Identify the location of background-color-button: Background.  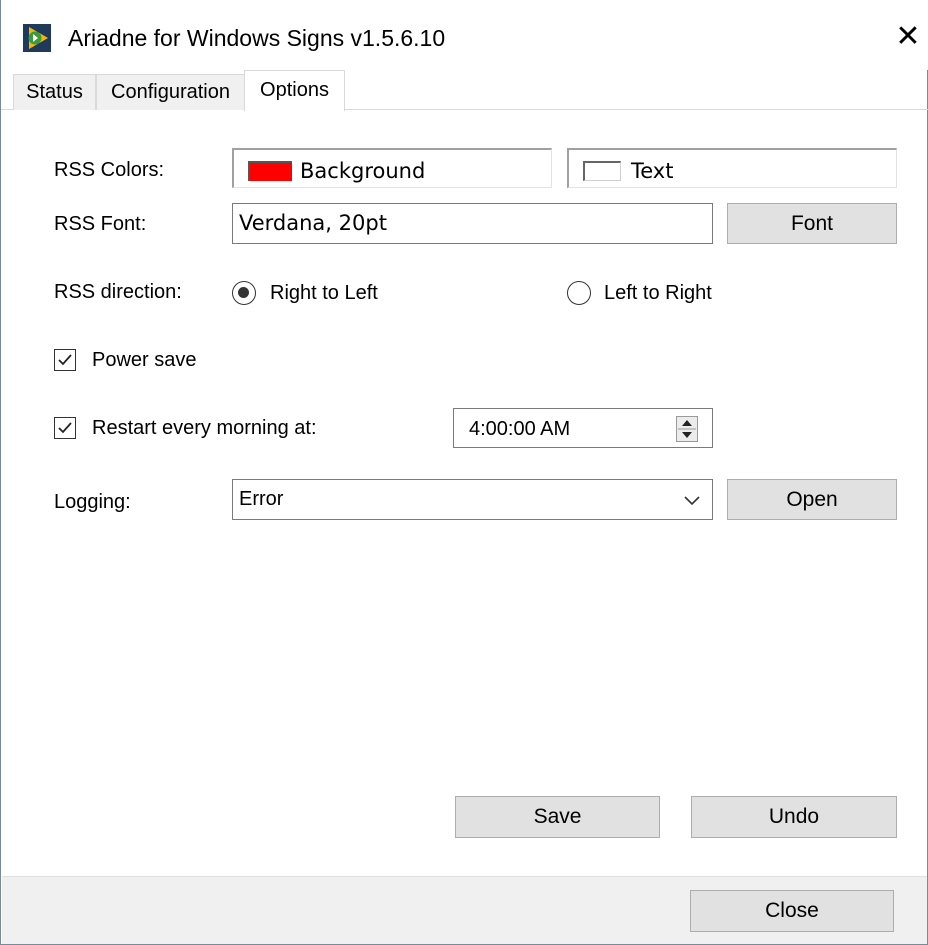
(392, 168).